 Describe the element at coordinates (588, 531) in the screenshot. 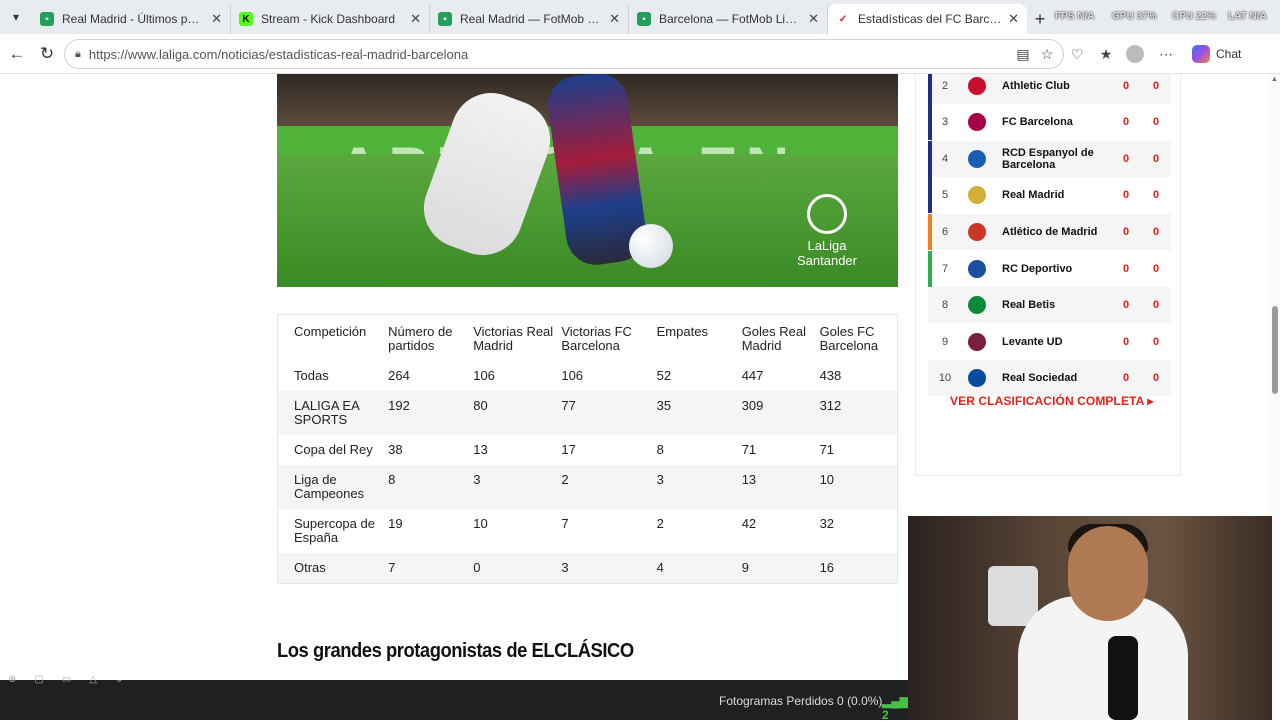

I see `table-row: Supercopa de España 19 10 7 2 42 32` at that location.